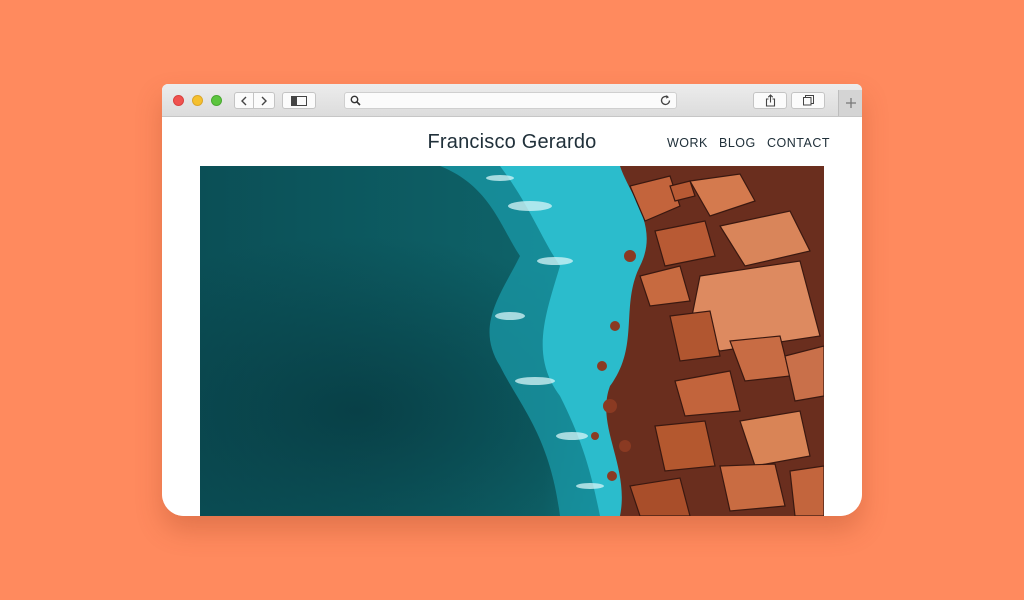 This screenshot has width=1024, height=600. Describe the element at coordinates (197, 100) in the screenshot. I see `minimize-window-button` at that location.